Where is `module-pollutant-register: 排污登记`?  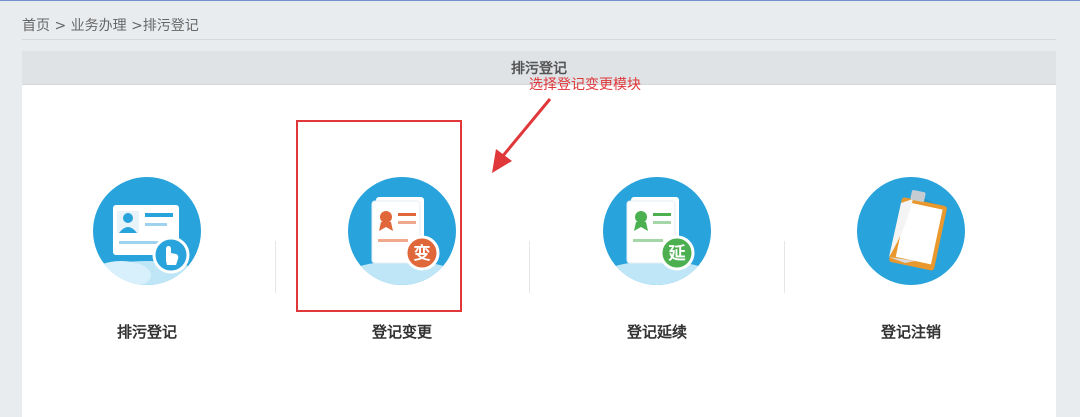
module-pollutant-register: 排污登记 is located at coordinates (147, 275).